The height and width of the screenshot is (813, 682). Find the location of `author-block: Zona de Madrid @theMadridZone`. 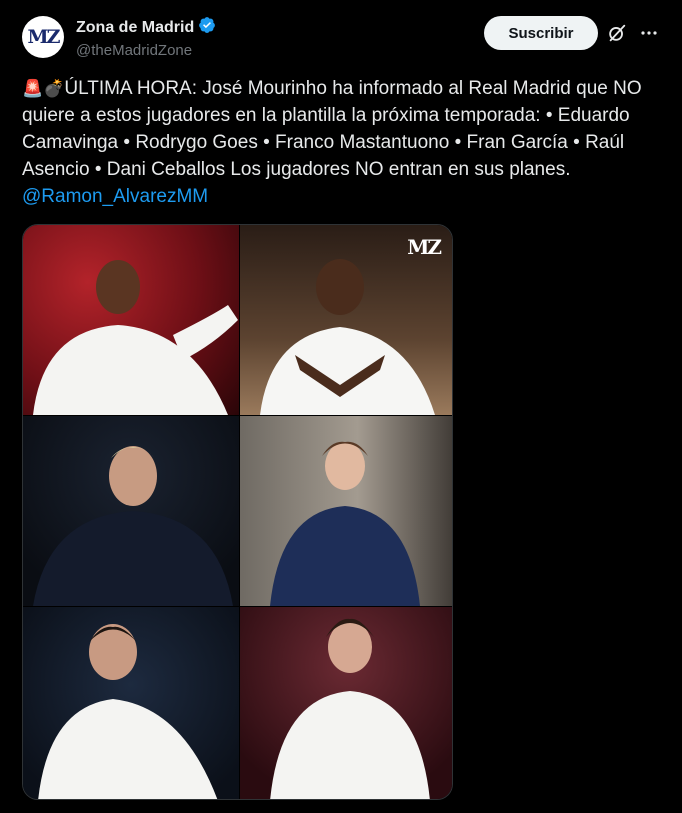

author-block: Zona de Madrid @theMadridZone is located at coordinates (146, 37).